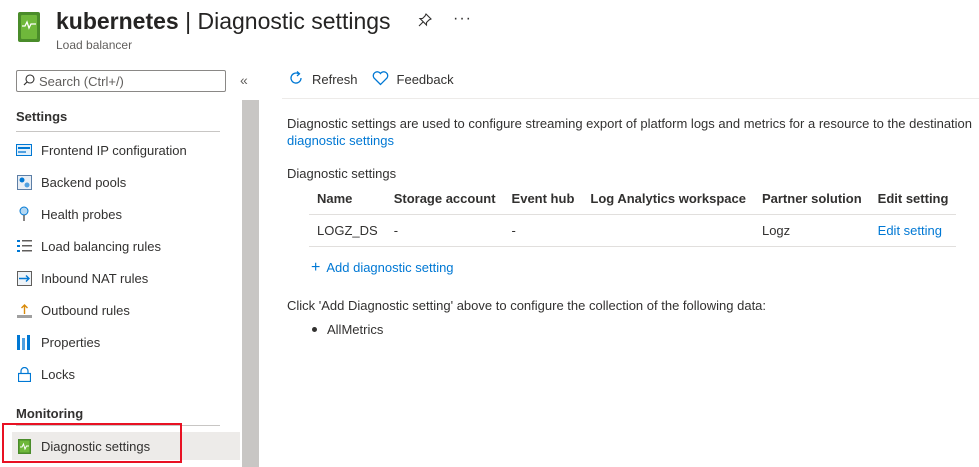 The height and width of the screenshot is (467, 979). I want to click on sidebar-item-locks: Locks, so click(126, 374).